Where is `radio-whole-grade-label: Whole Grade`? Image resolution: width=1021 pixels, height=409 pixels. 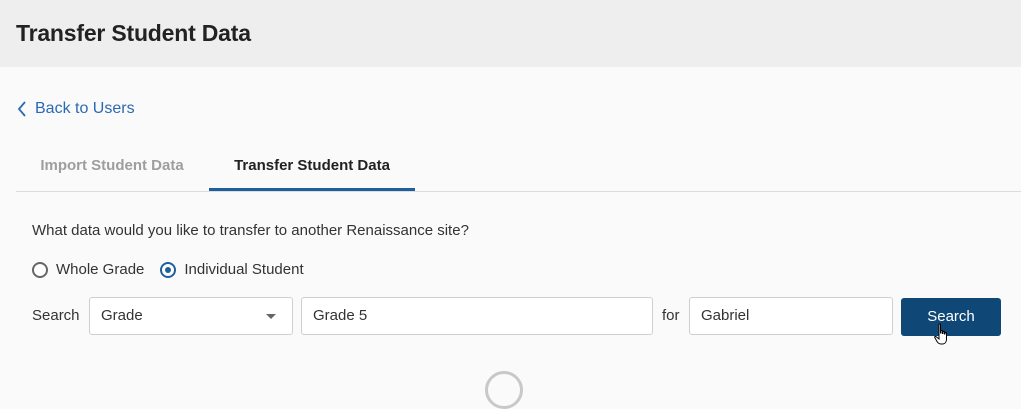
radio-whole-grade-label: Whole Grade is located at coordinates (100, 269).